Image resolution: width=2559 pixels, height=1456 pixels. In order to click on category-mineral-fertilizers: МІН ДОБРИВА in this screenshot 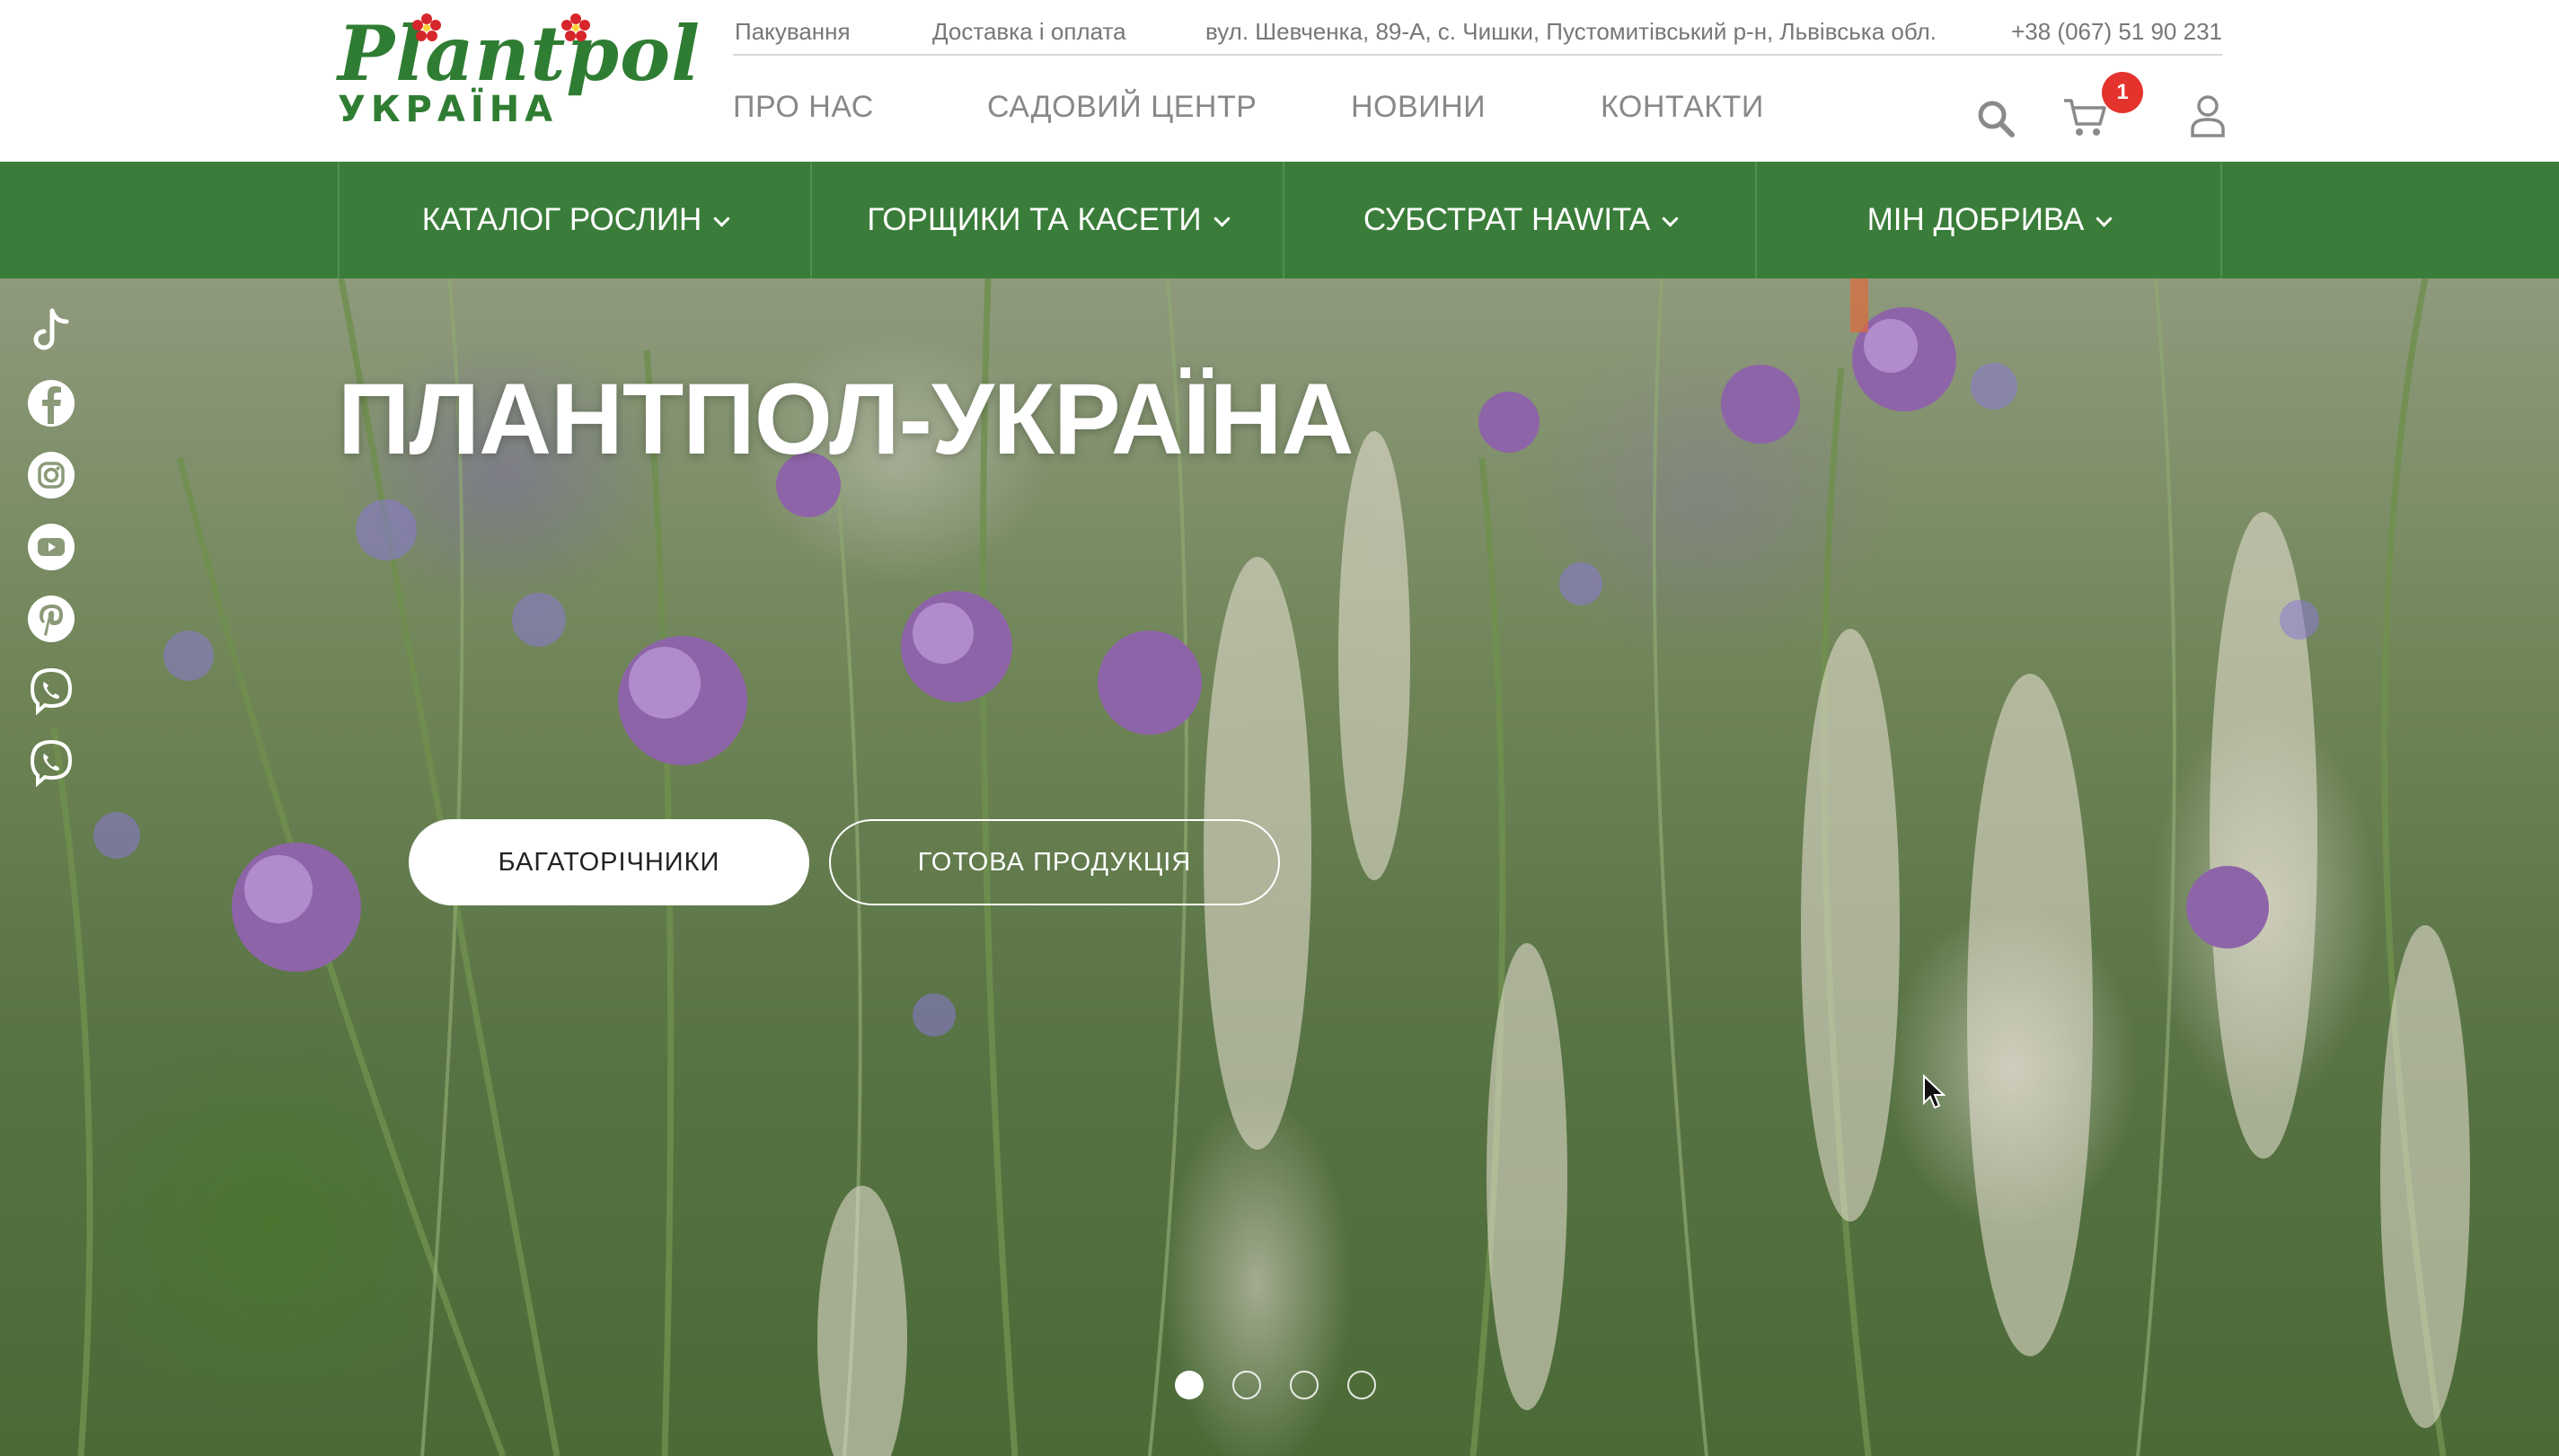, I will do `click(1988, 220)`.